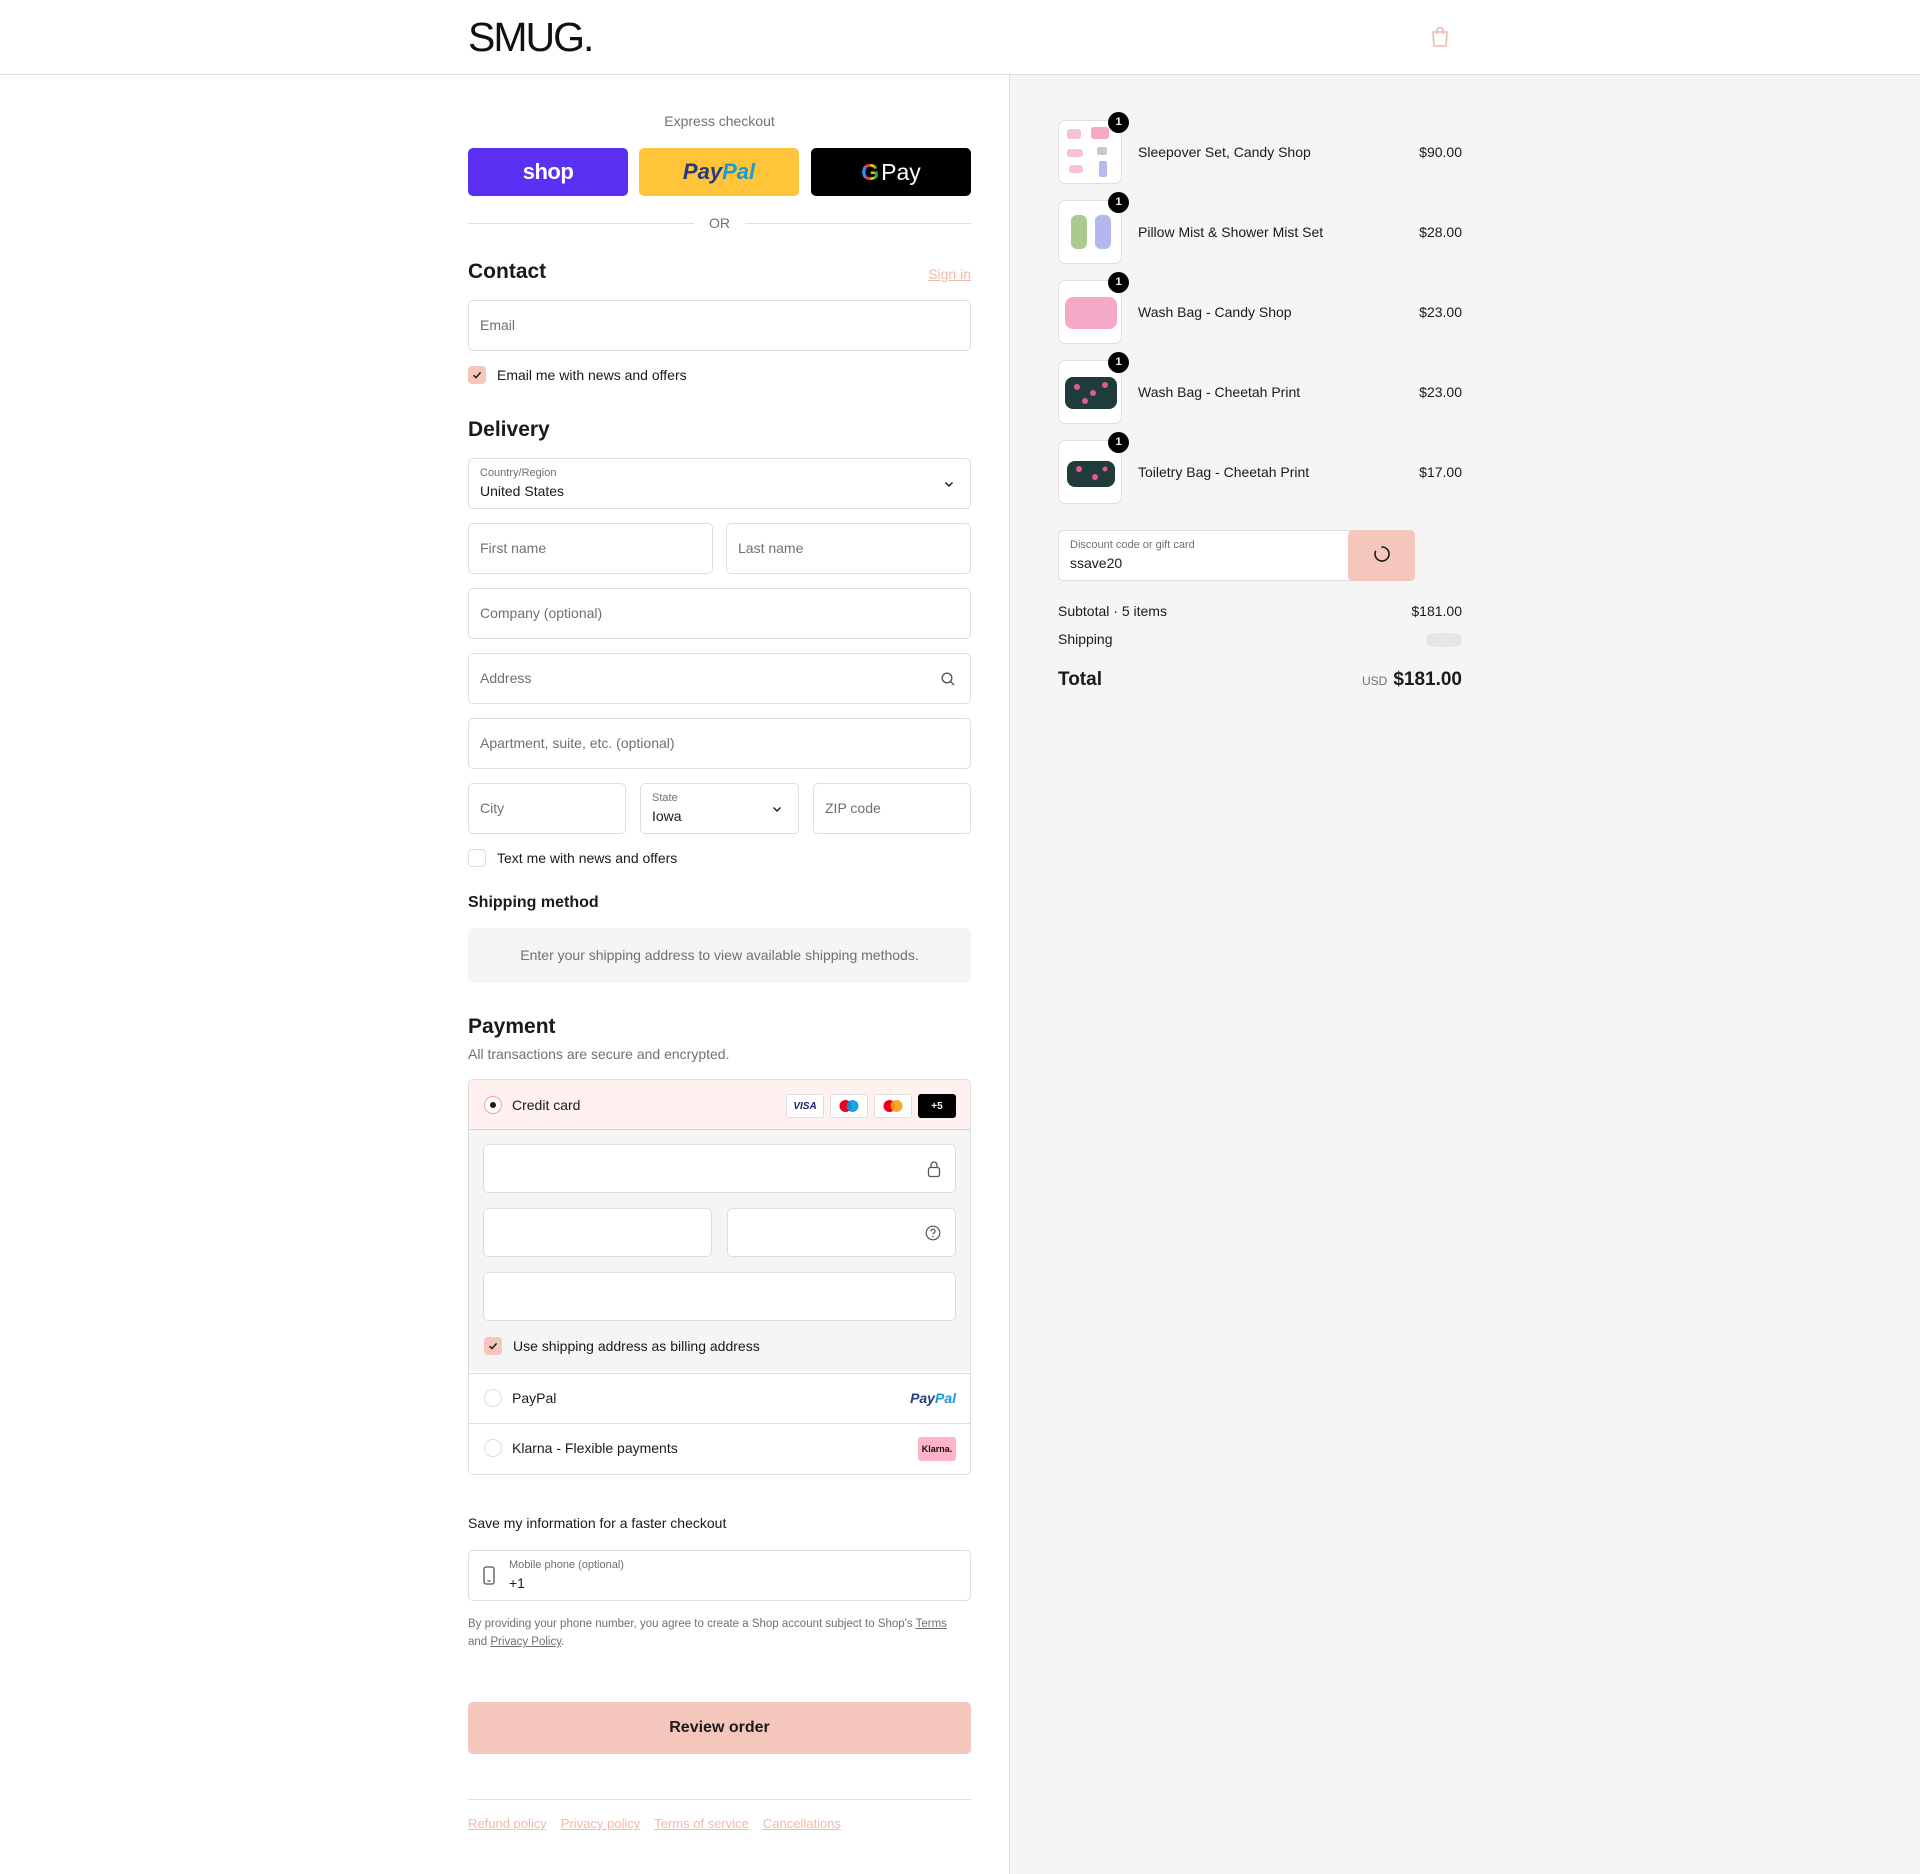 Image resolution: width=1920 pixels, height=1874 pixels. What do you see at coordinates (512, 1026) in the screenshot?
I see `payment-heading: Payment` at bounding box center [512, 1026].